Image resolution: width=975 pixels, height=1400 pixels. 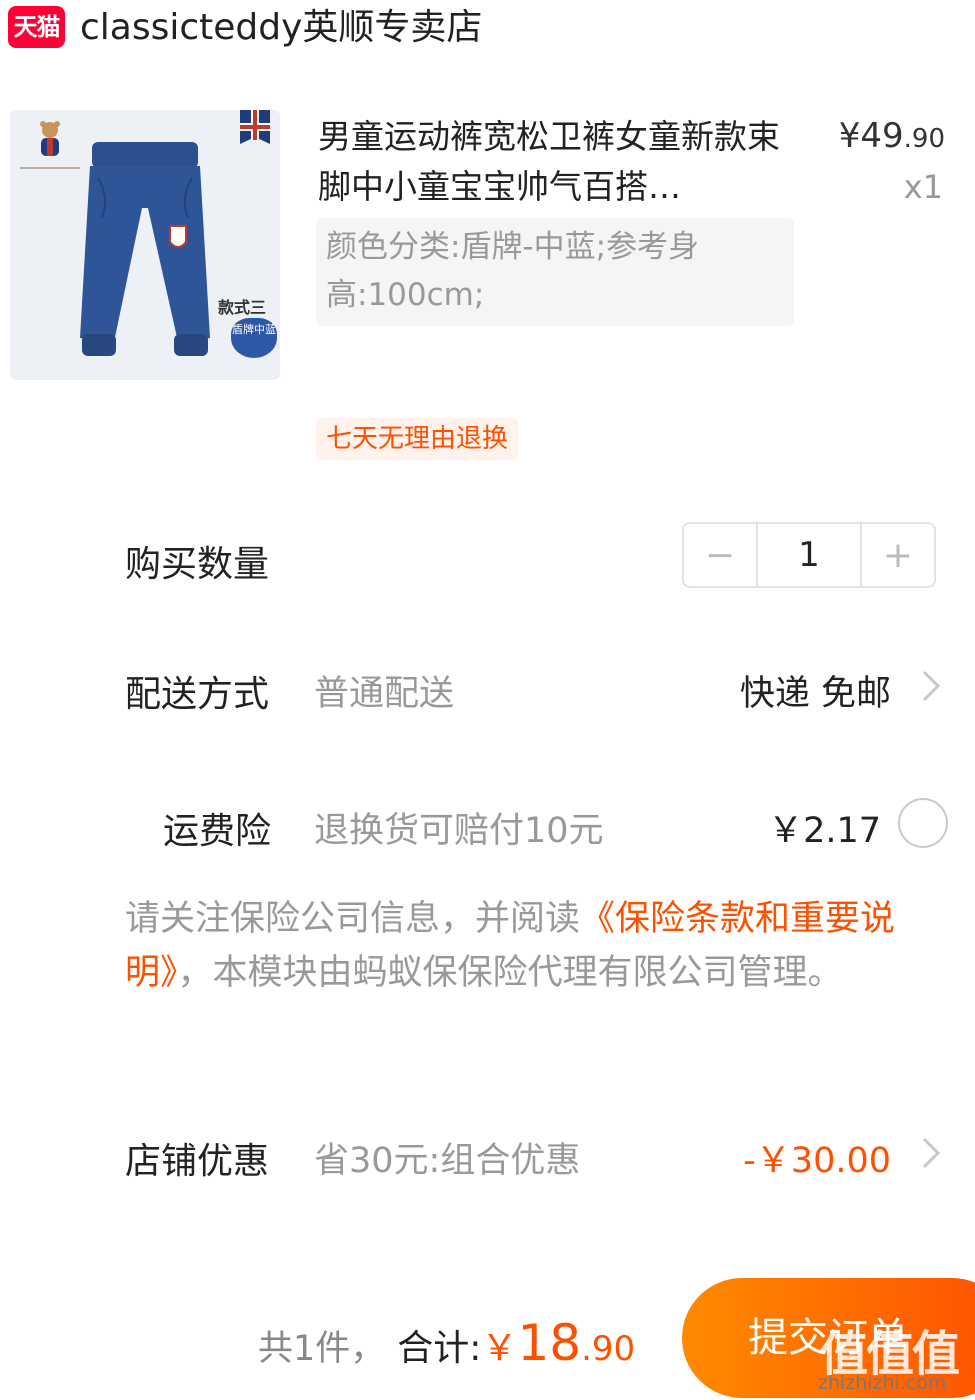 I want to click on uk-flag-icon, so click(x=255, y=127).